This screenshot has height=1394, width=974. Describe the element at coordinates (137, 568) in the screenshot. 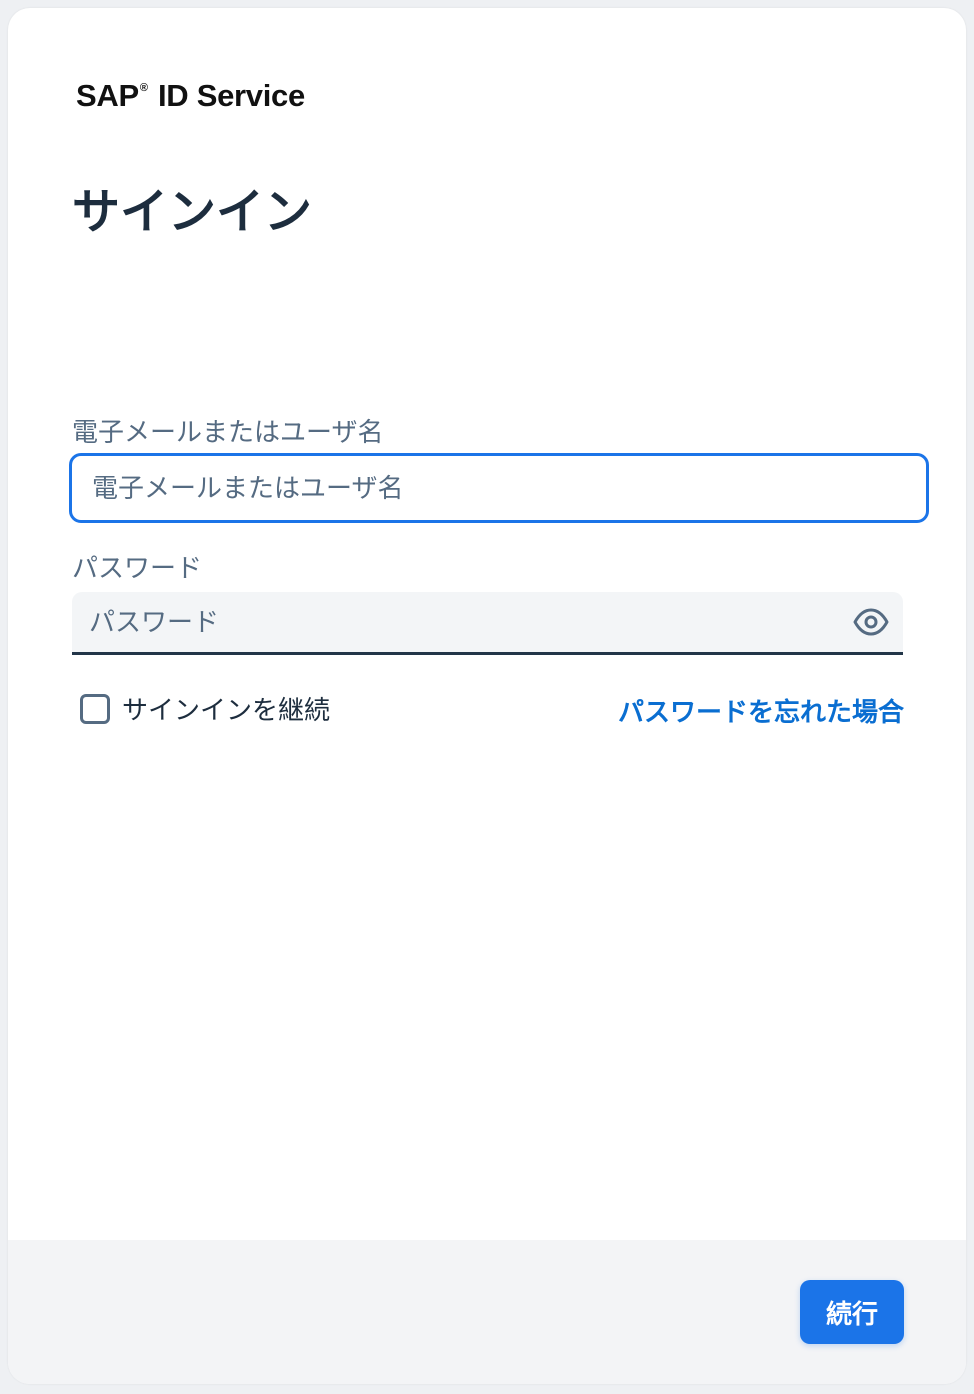

I see `password-label: パスワード` at that location.